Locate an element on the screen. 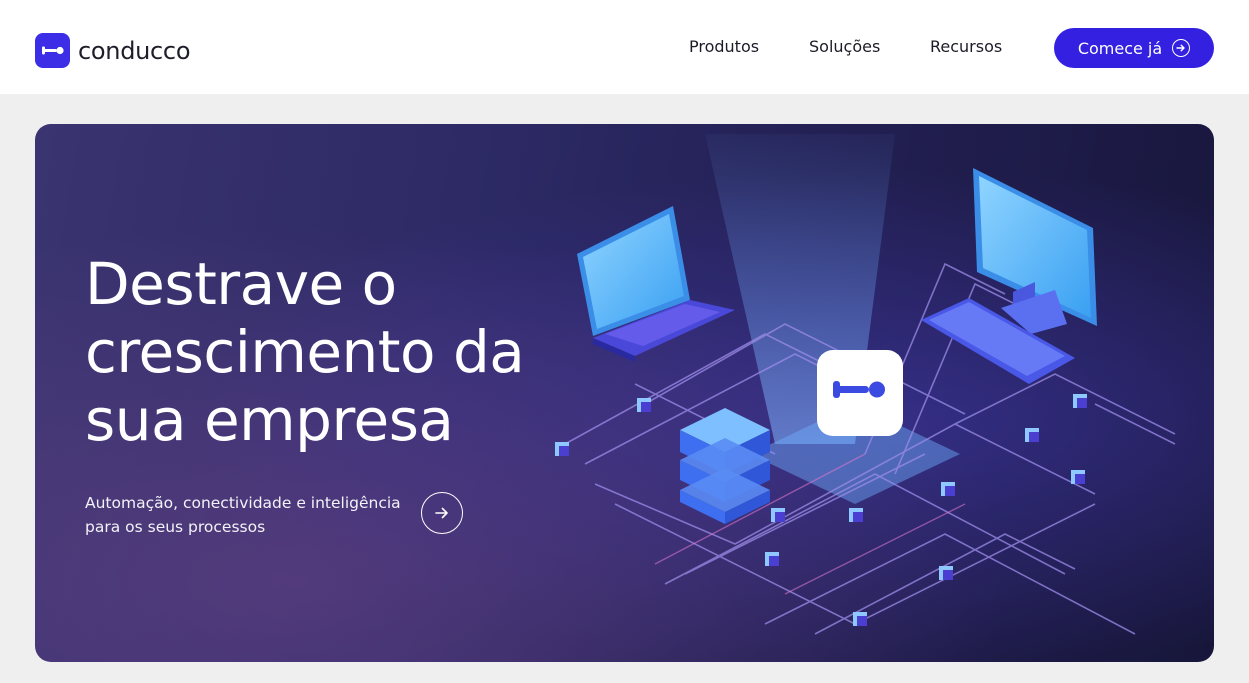 The height and width of the screenshot is (683, 1249). brand-logo: conducco is located at coordinates (113, 50).